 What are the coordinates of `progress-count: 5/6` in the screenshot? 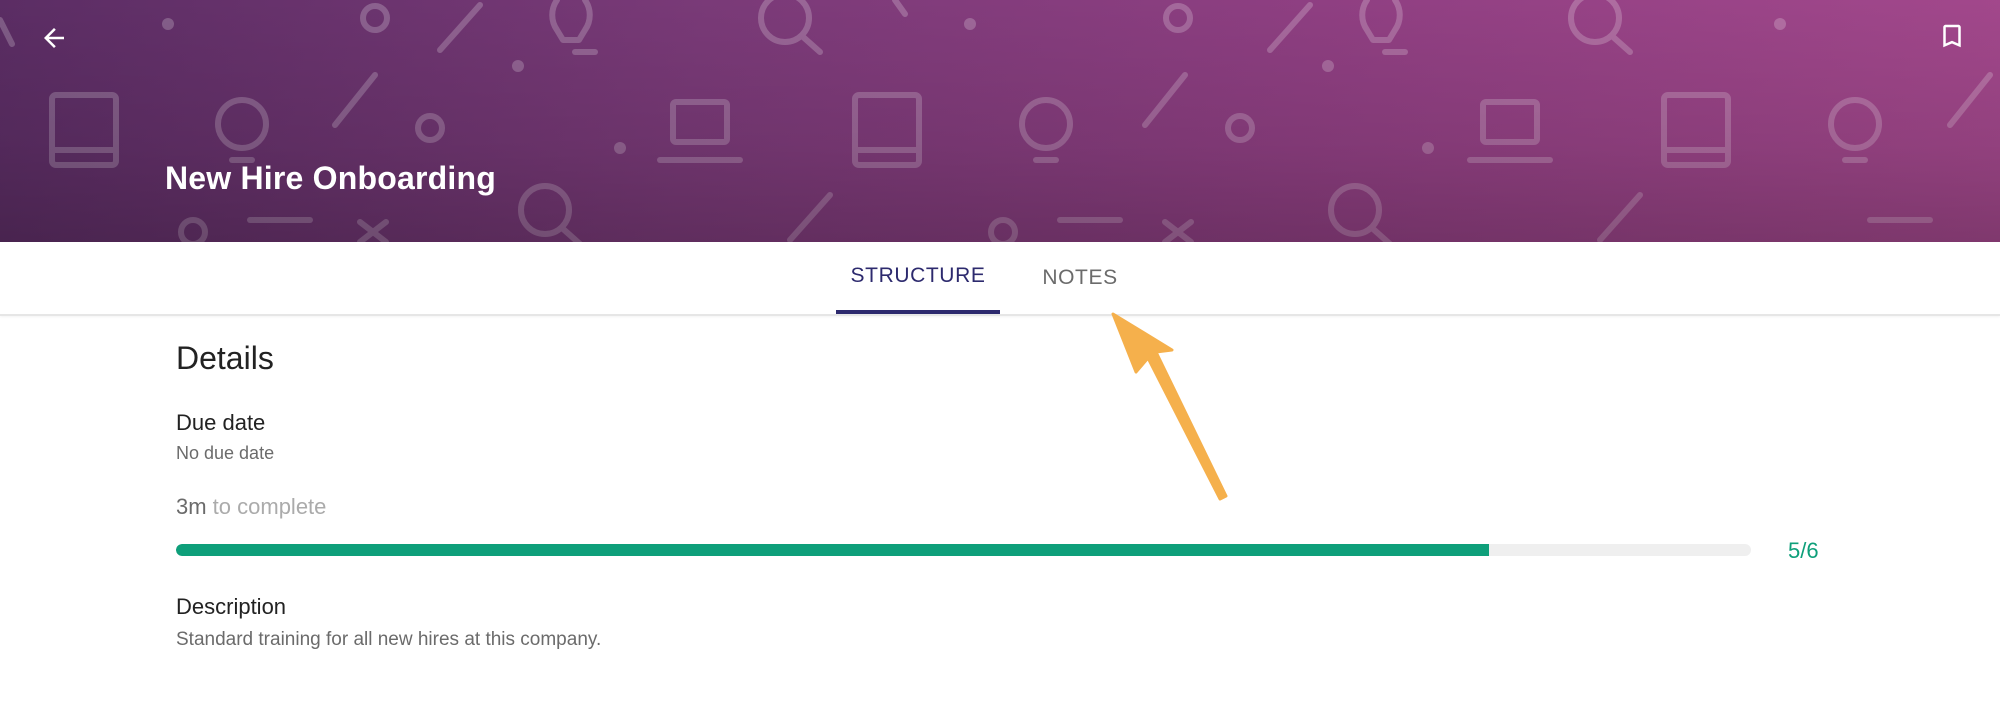 It's located at (1803, 550).